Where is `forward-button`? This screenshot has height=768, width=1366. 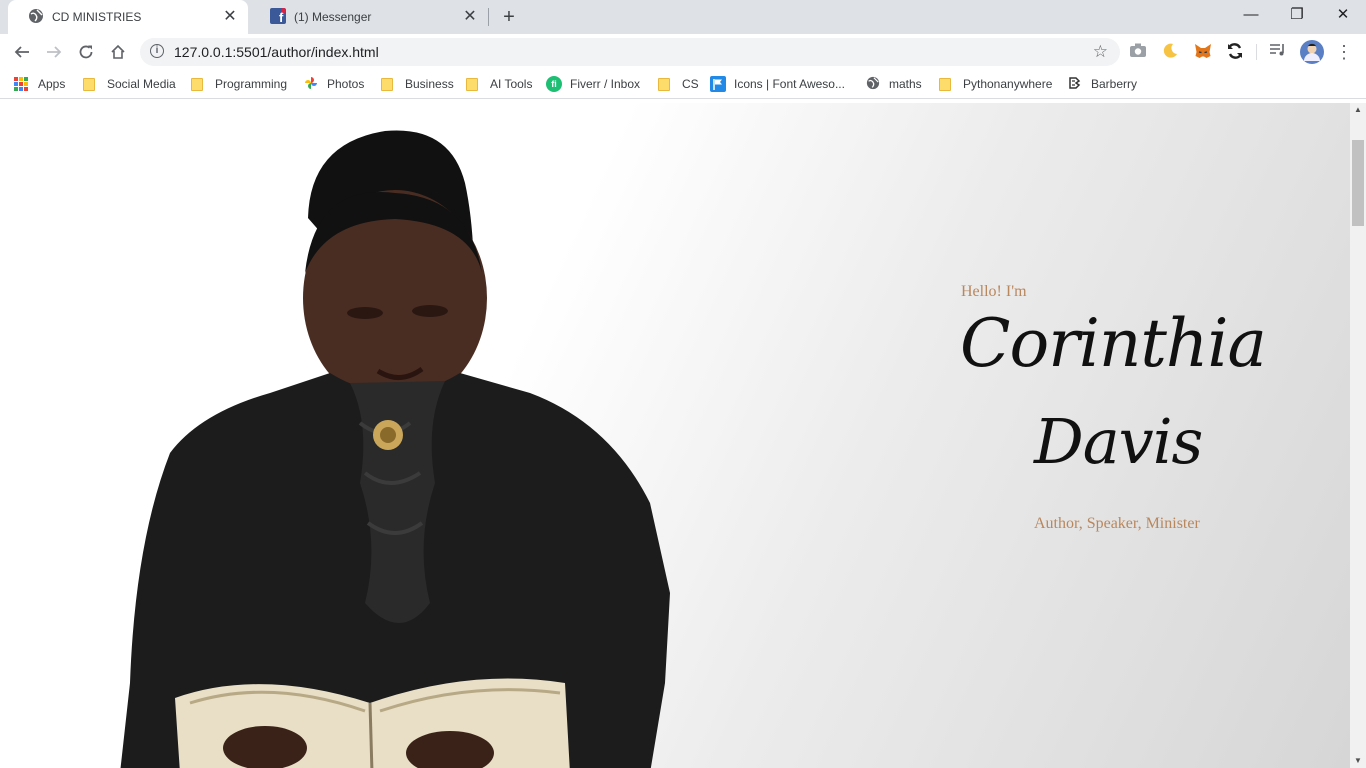
forward-button is located at coordinates (54, 52).